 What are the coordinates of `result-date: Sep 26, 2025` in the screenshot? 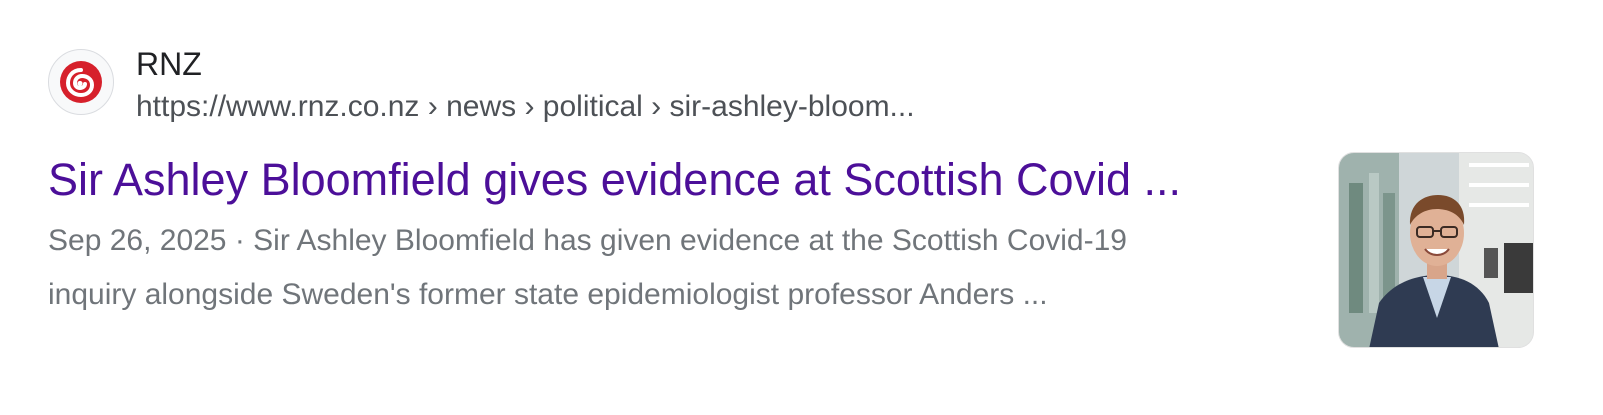 It's located at (137, 240).